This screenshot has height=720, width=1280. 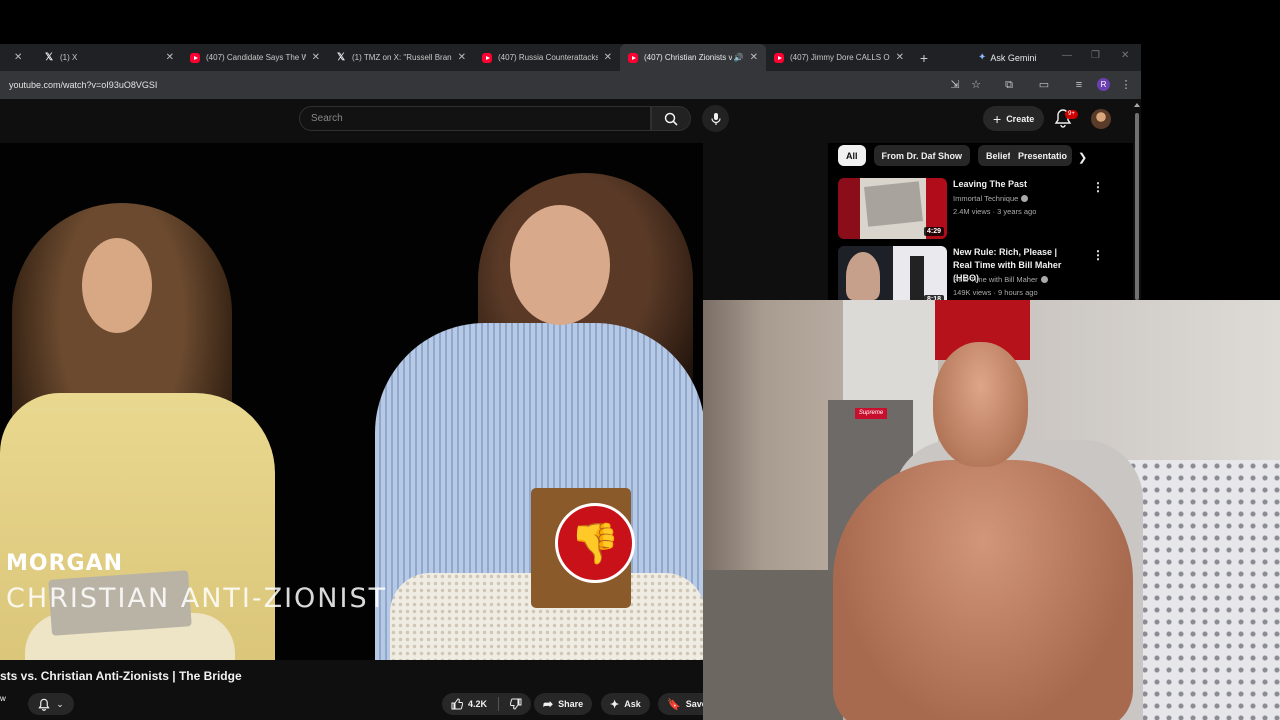 What do you see at coordinates (1044, 85) in the screenshot?
I see `side-panel-icon: ▭` at bounding box center [1044, 85].